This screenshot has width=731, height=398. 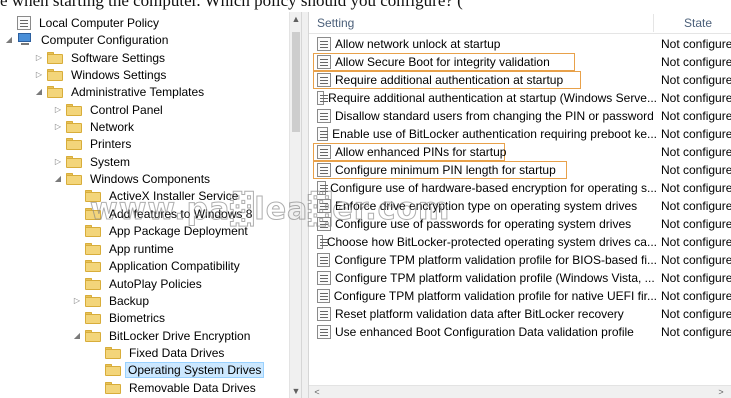 I want to click on tree-item: ActiveX Installer Service, so click(x=157, y=195).